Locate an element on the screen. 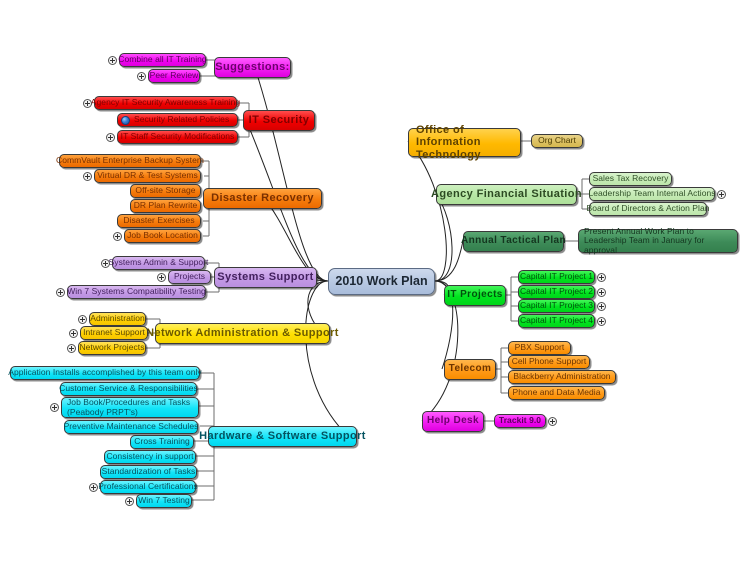  node-cross-training: Cross Training is located at coordinates (162, 442).